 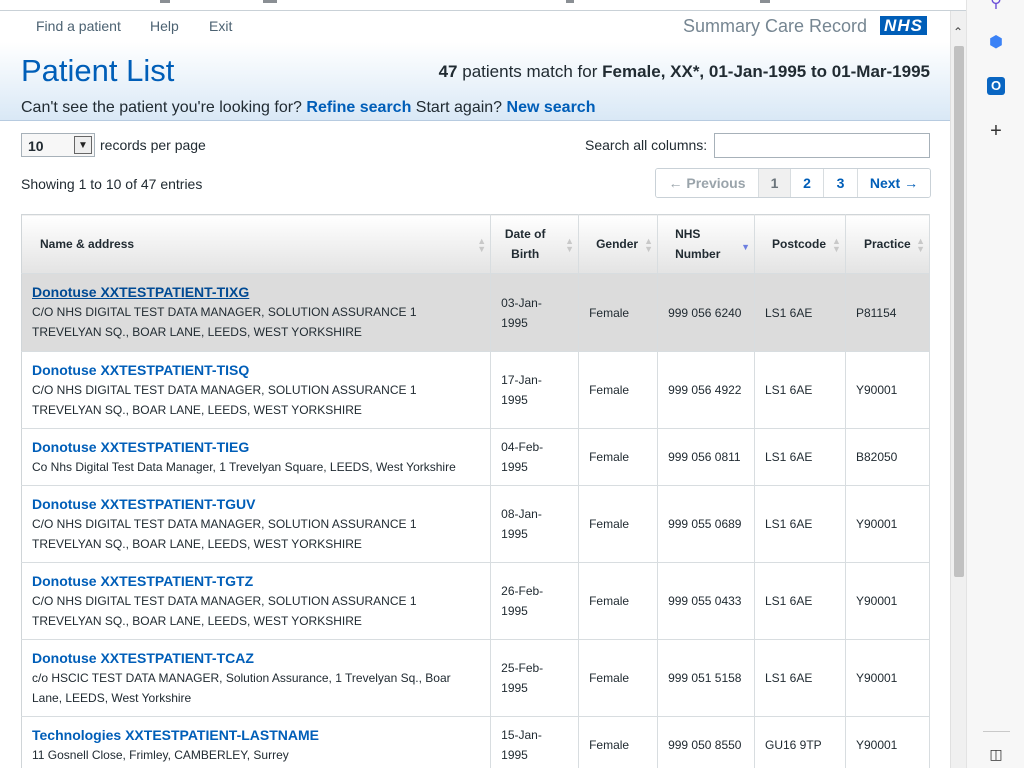 I want to click on cell-nhs-number: 999 056 6240, so click(x=706, y=312).